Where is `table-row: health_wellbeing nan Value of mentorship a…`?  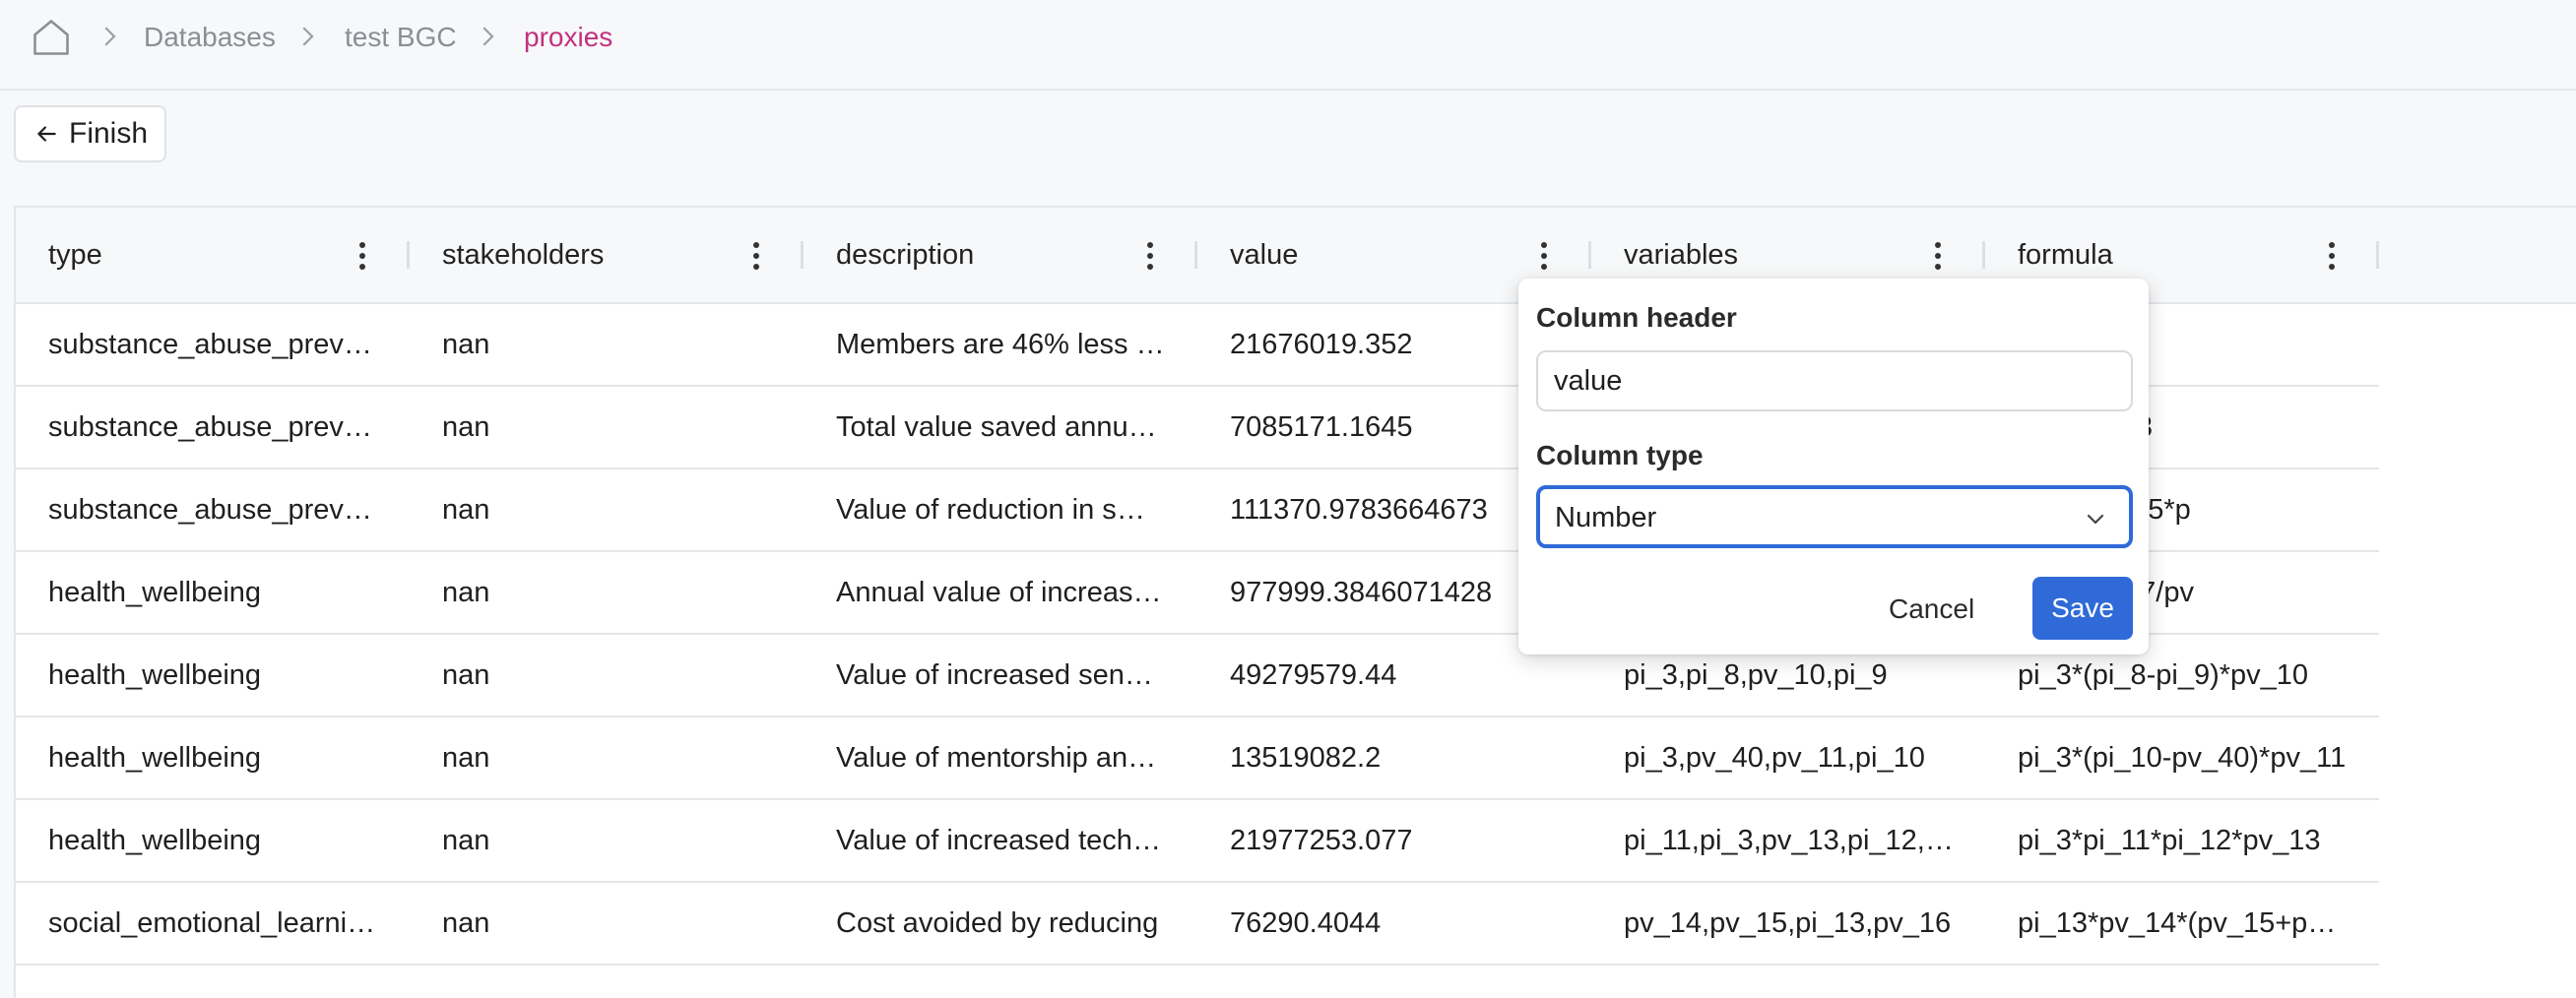 table-row: health_wellbeing nan Value of mentorship a… is located at coordinates (1197, 759).